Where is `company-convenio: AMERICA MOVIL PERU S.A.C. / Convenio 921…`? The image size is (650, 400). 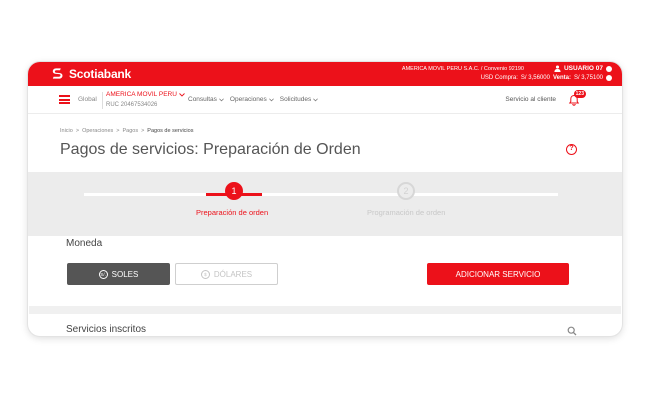 company-convenio: AMERICA MOVIL PERU S.A.C. / Convenio 921… is located at coordinates (462, 69).